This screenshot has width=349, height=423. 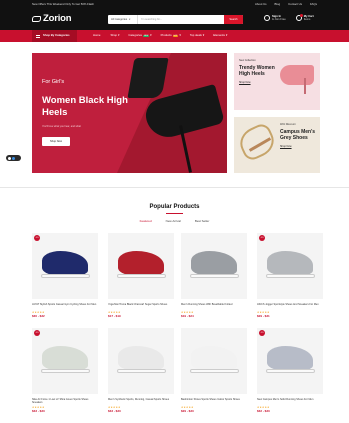 I want to click on pink-heel-image, so click(x=297, y=75).